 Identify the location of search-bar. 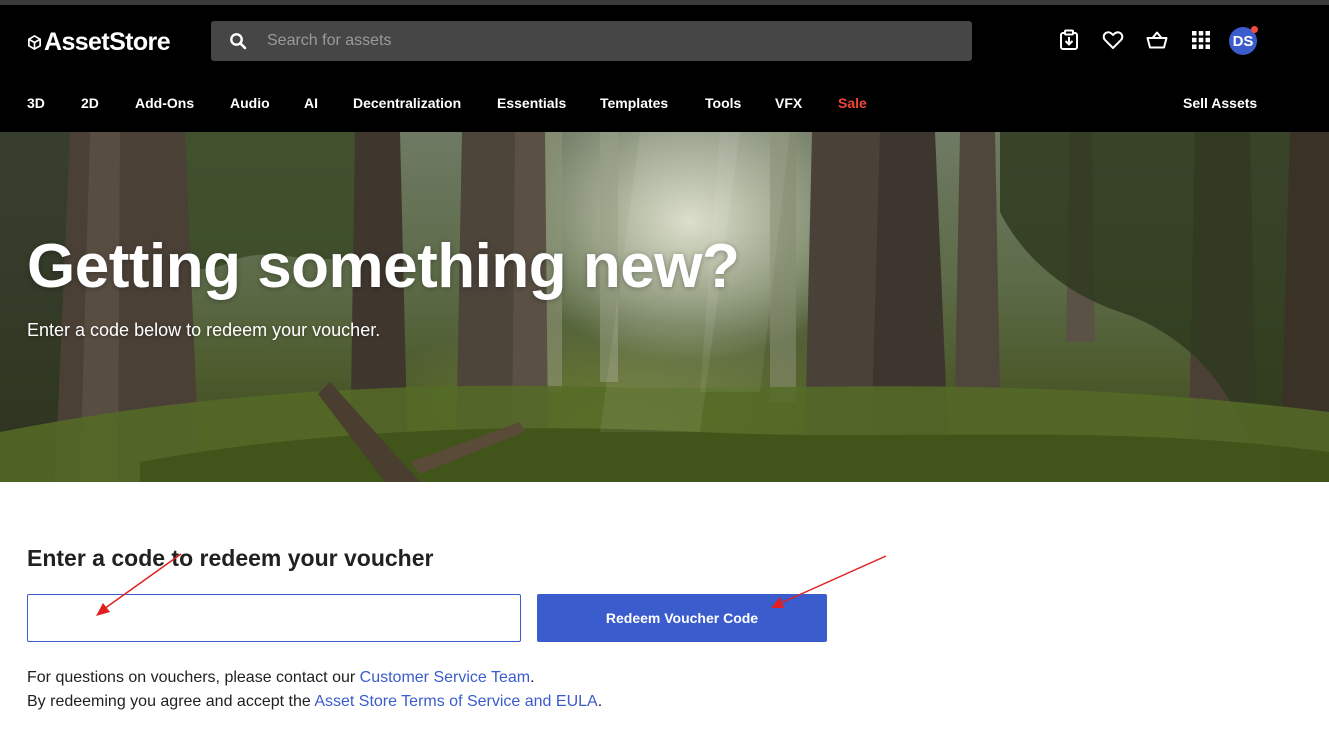
(591, 41).